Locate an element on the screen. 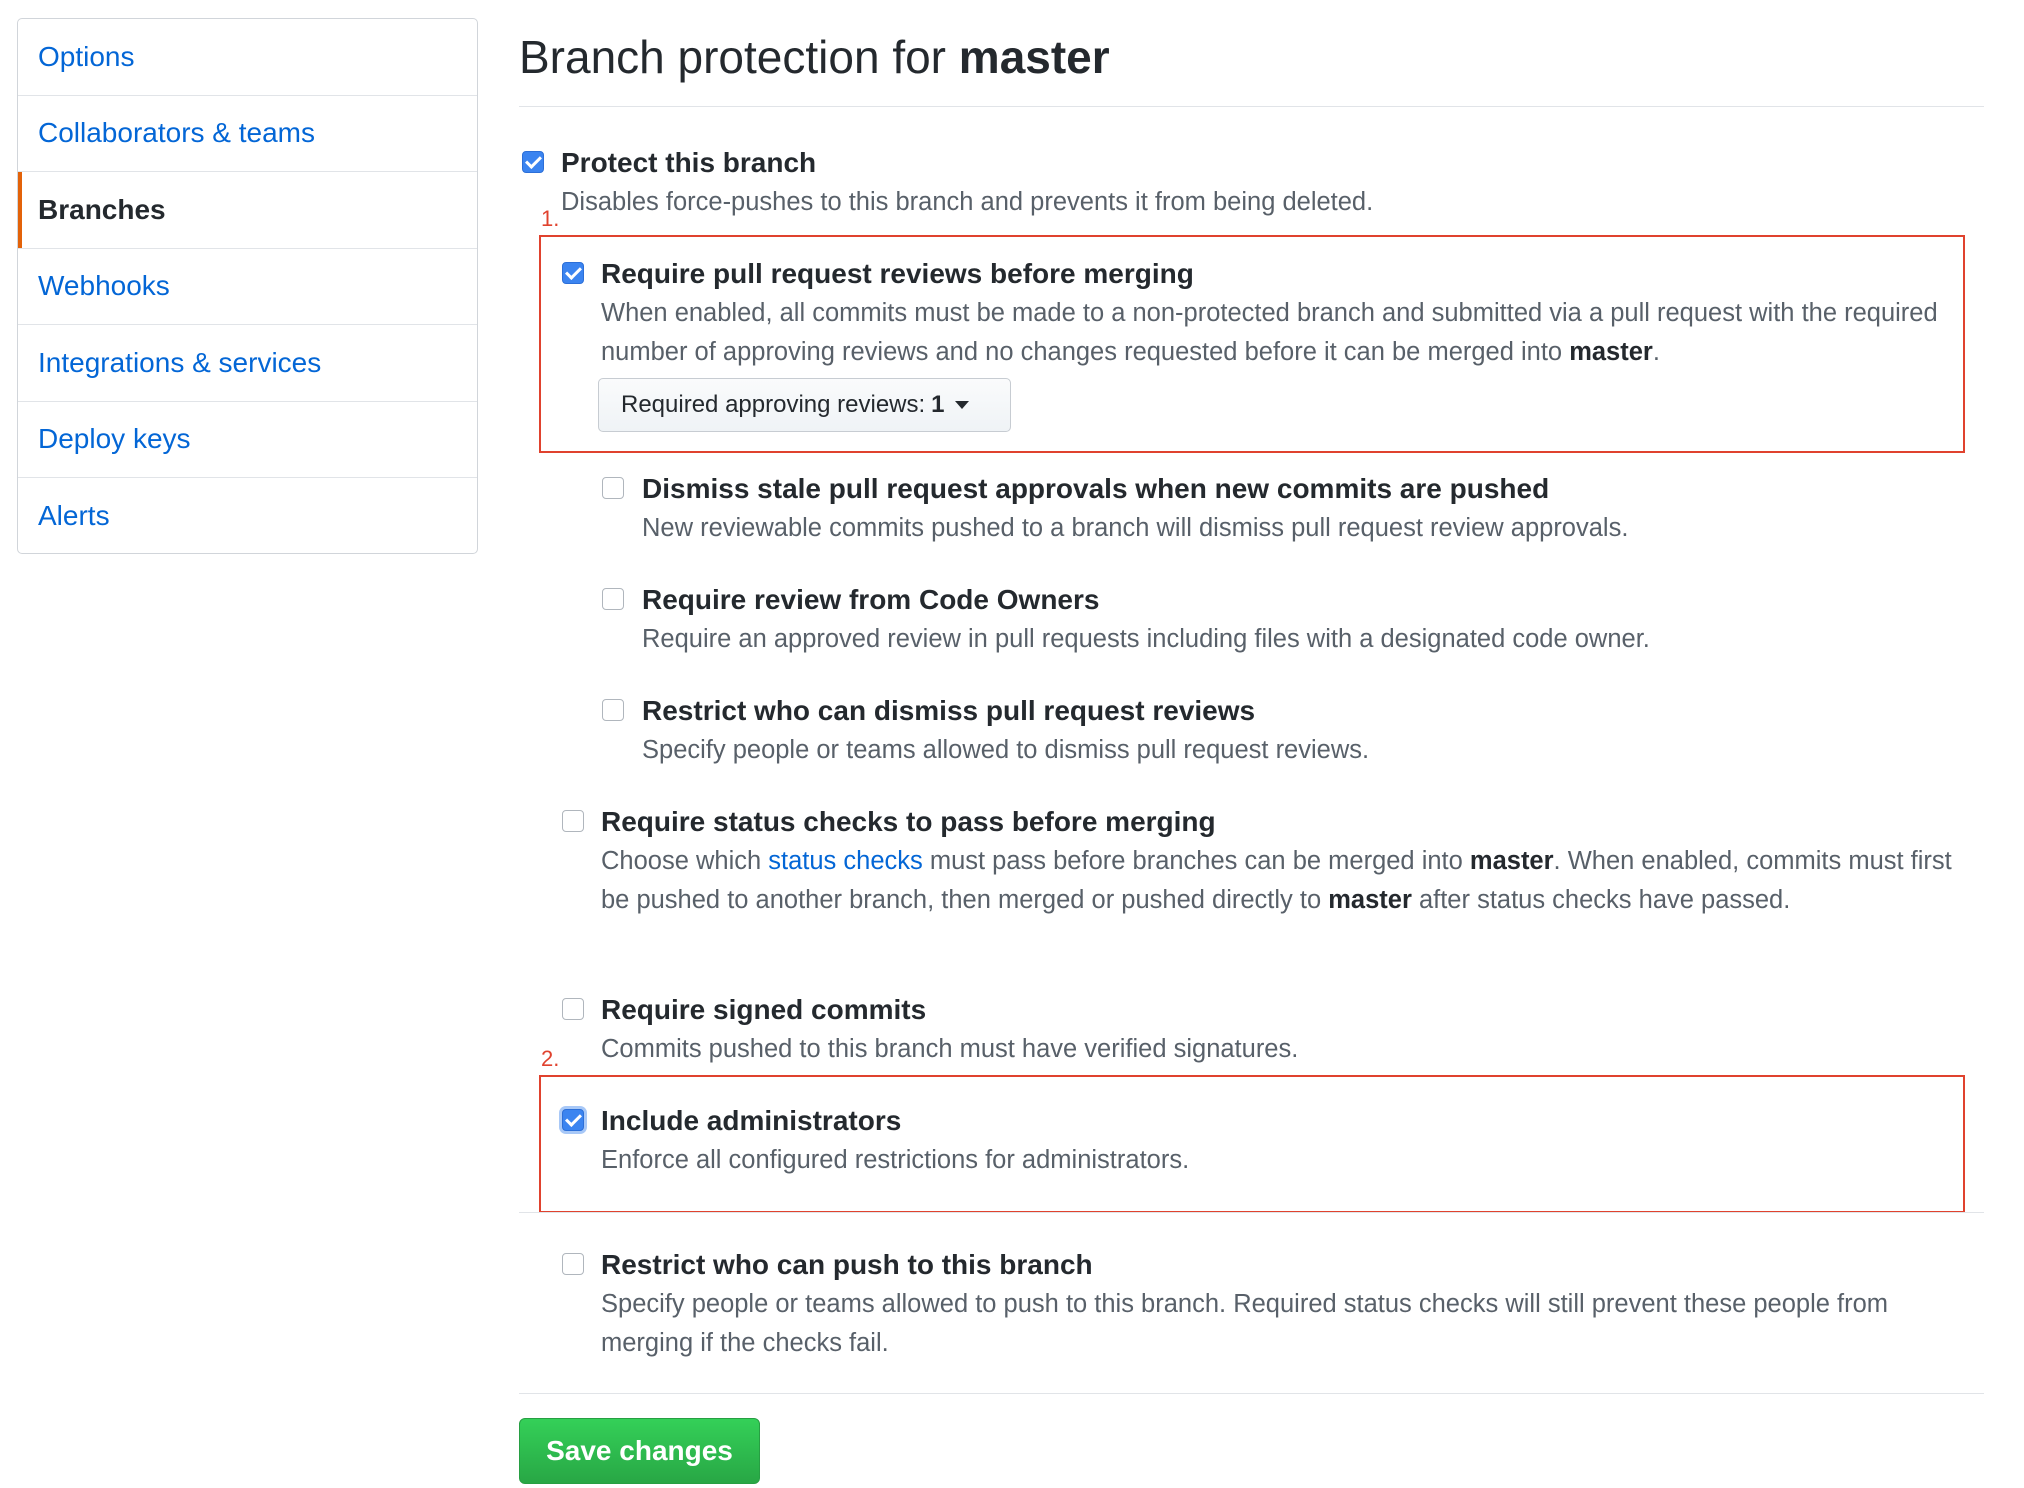  status-checks-link: status checks is located at coordinates (845, 861).